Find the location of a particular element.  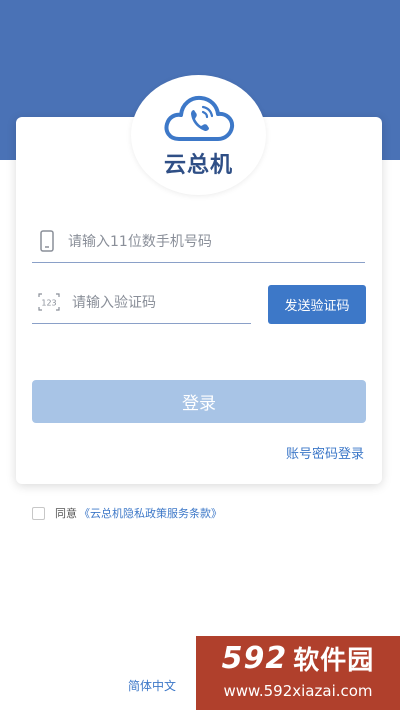

agreement-row: 同意 《云总机隐私政策服务条款》 is located at coordinates (127, 513).